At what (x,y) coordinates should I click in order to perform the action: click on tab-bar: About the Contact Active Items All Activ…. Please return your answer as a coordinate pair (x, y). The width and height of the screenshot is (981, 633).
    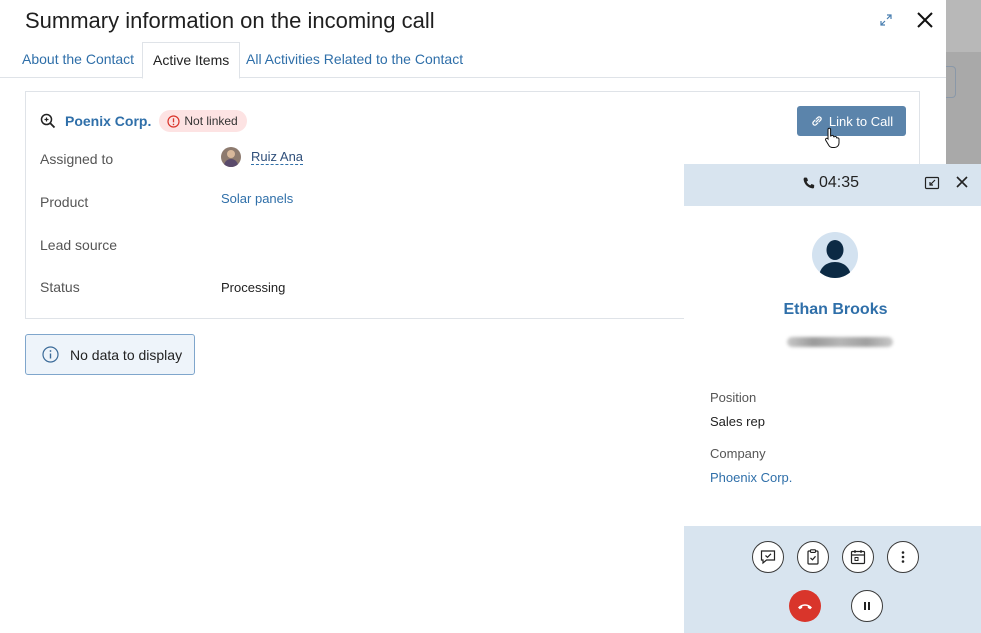
    Looking at the image, I should click on (473, 60).